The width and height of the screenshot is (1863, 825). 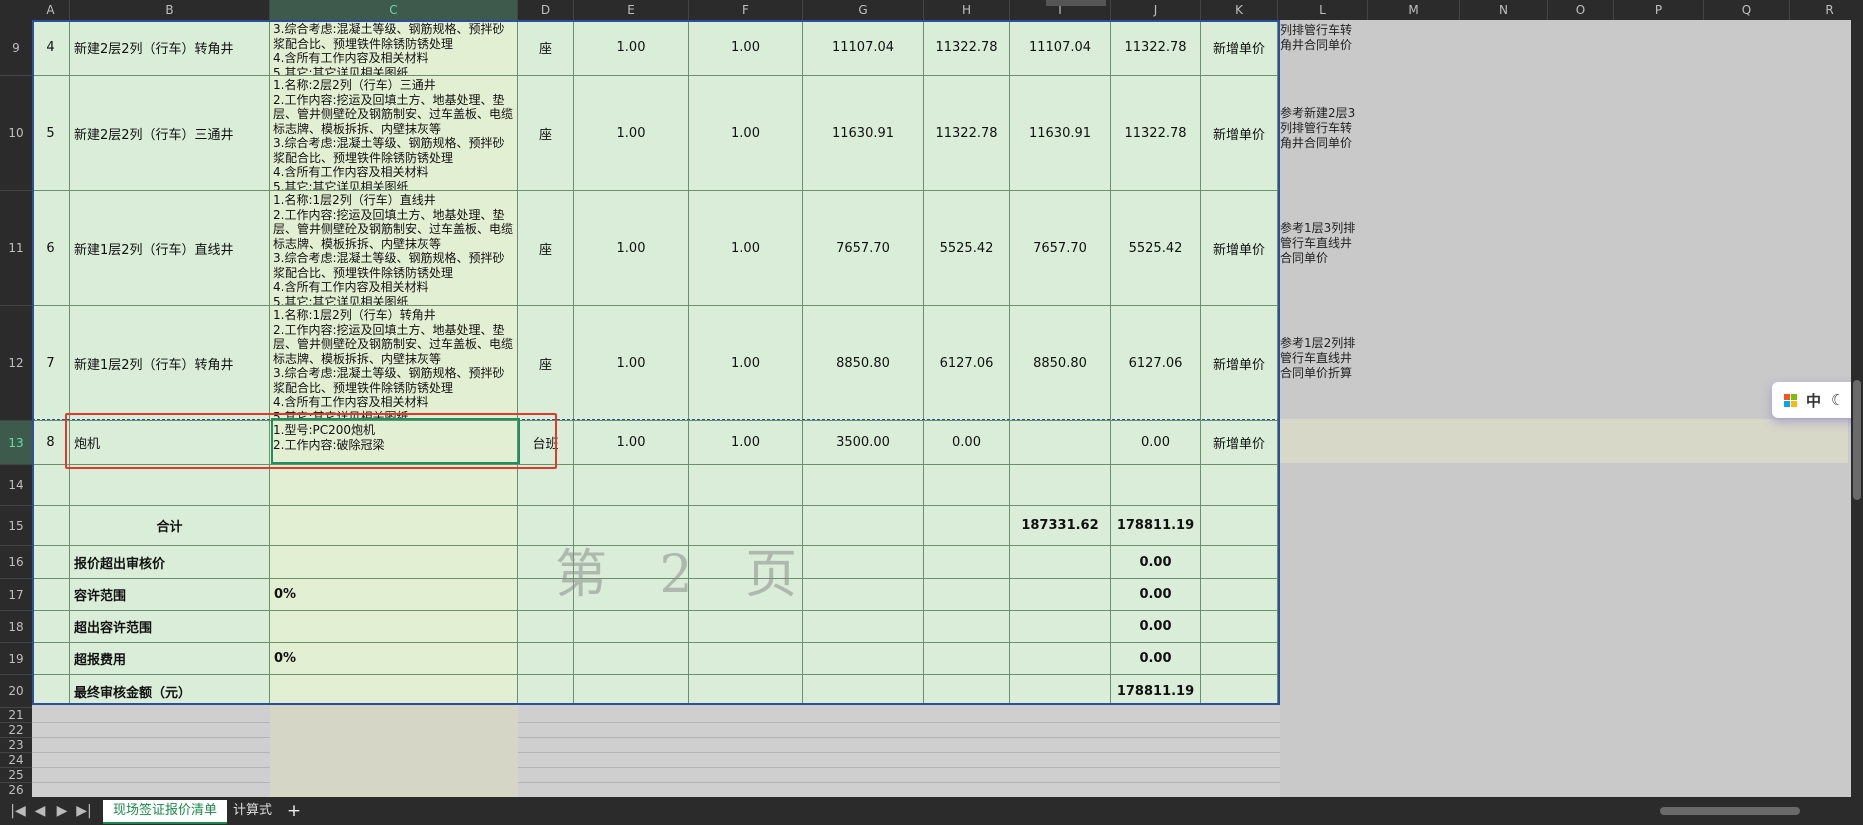 I want to click on column-header-l: L, so click(x=1323, y=10).